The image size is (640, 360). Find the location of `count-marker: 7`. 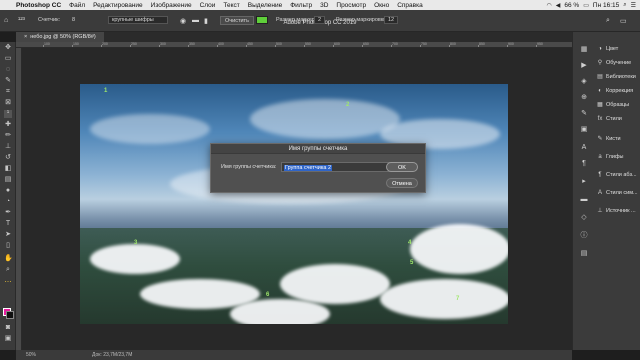

count-marker: 7 is located at coordinates (457, 299).